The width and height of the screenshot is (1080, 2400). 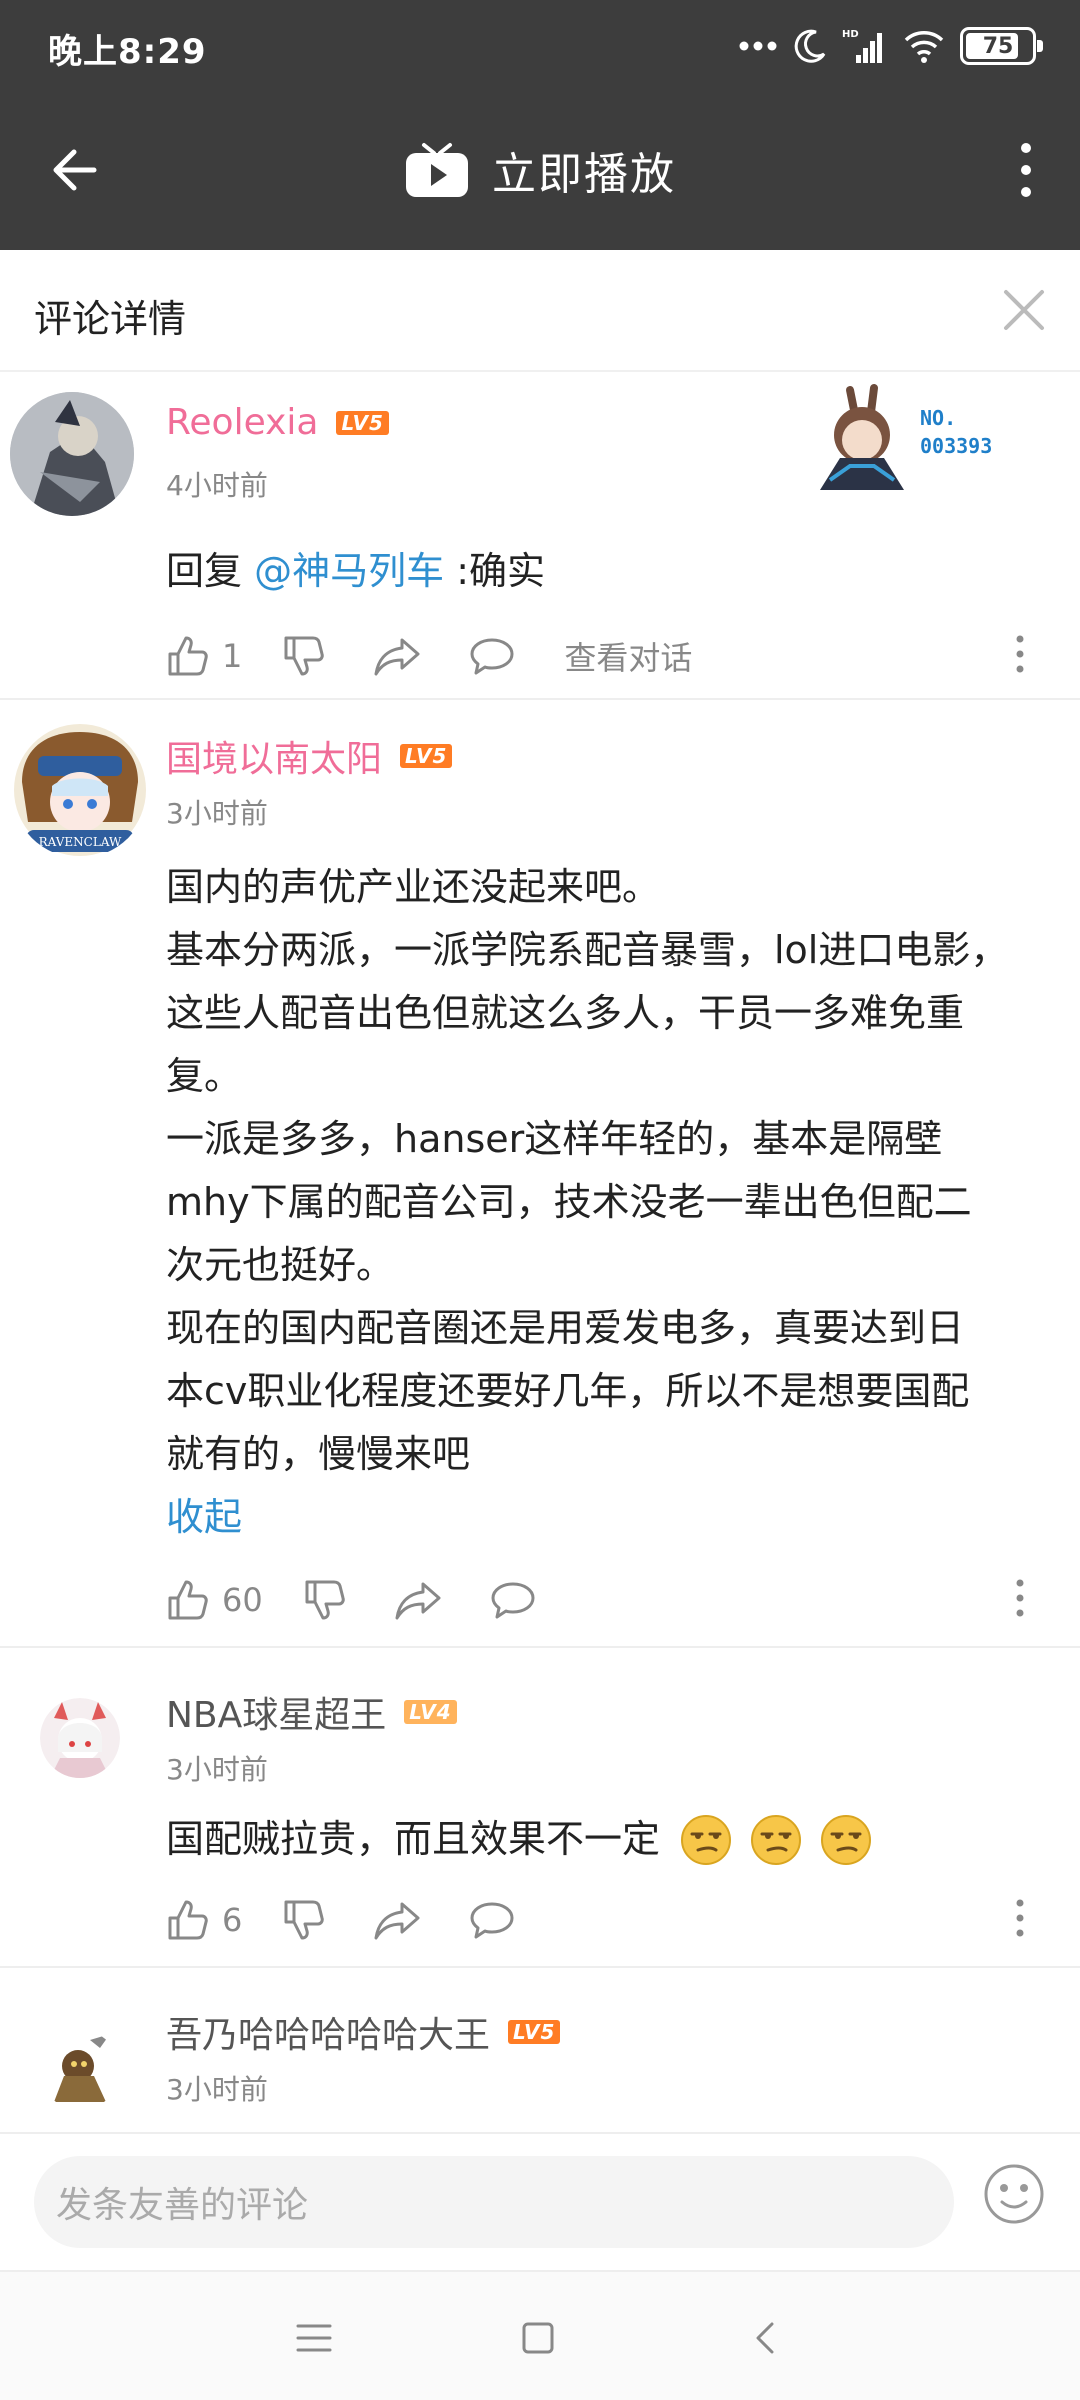 I want to click on comment-input-bar: 发条友善的评论, so click(x=540, y=2201).